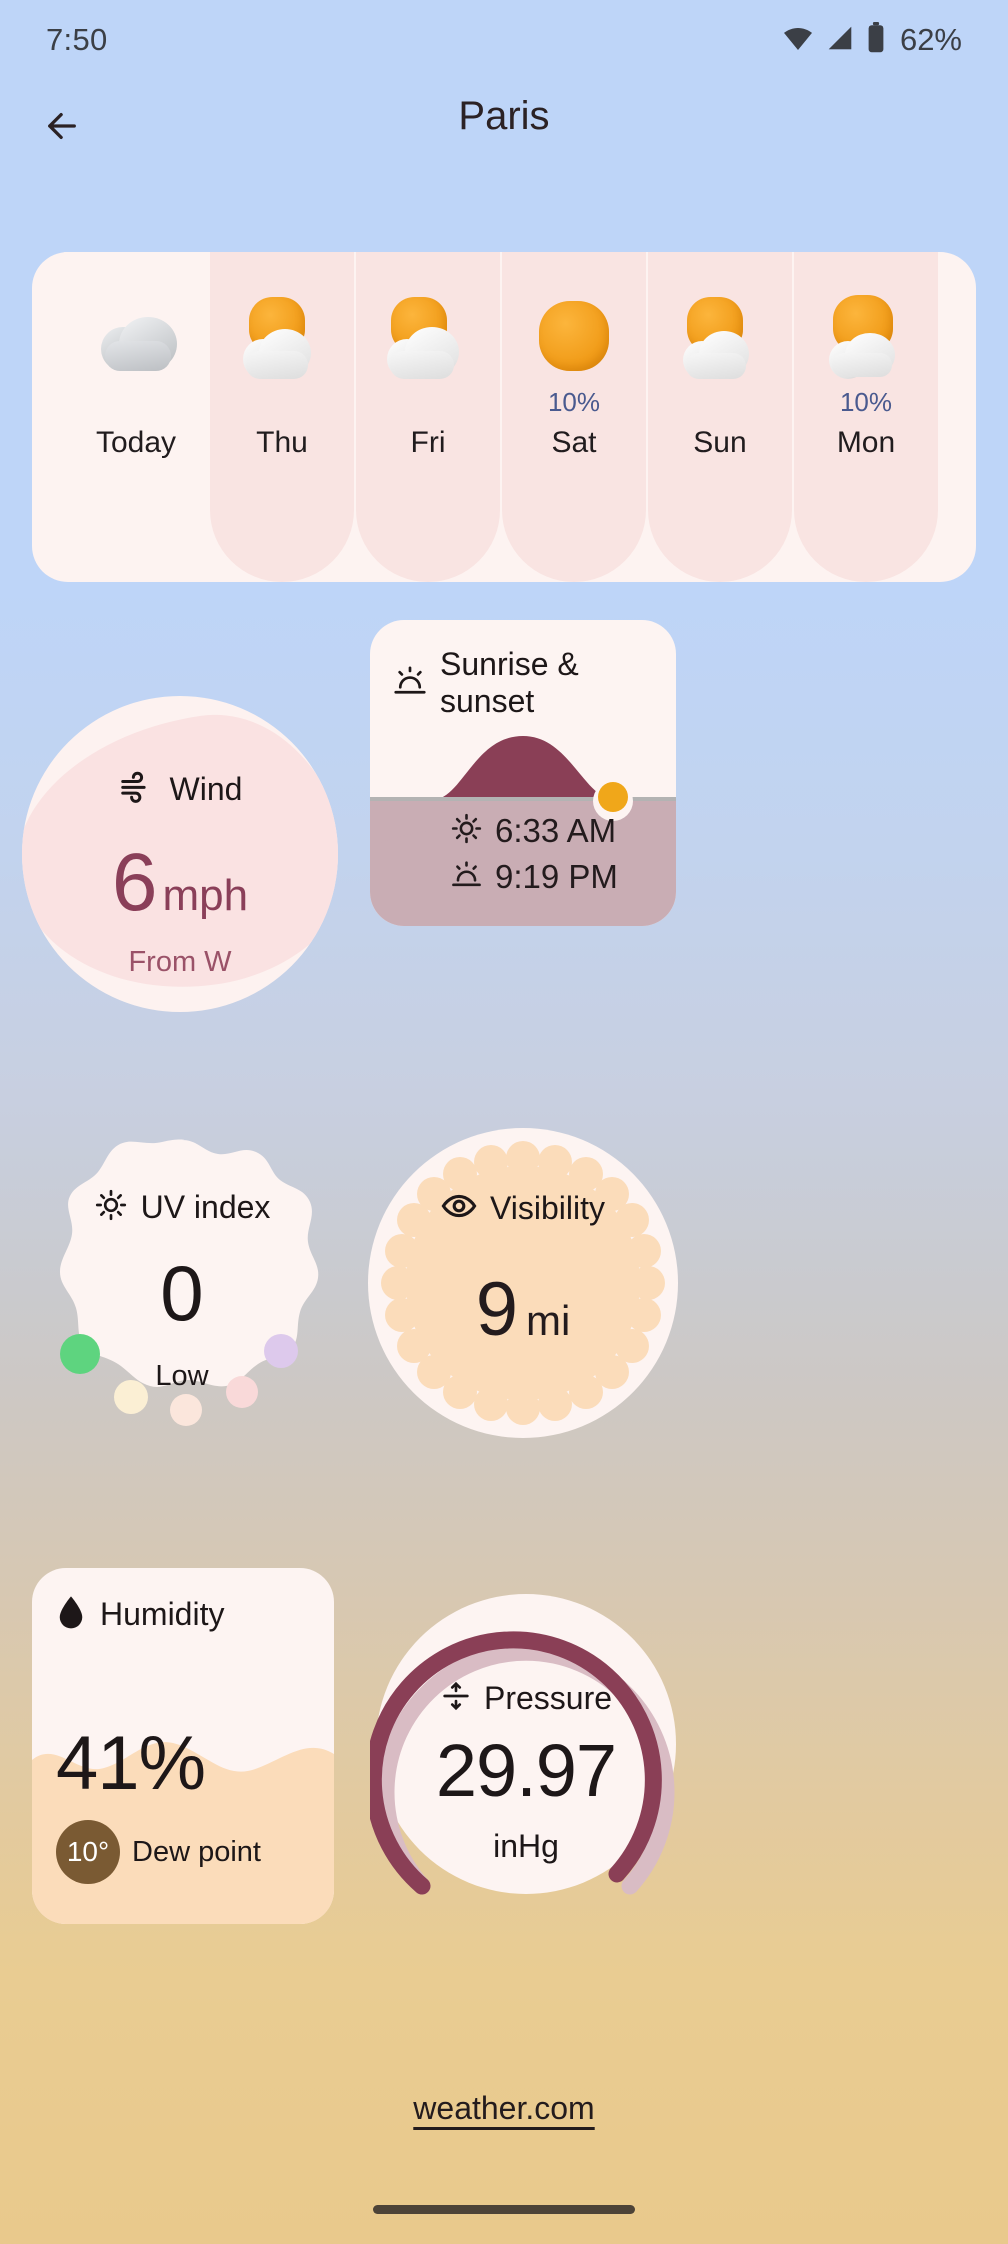  I want to click on visibility-card: Visibility 9 mi, so click(523, 1283).